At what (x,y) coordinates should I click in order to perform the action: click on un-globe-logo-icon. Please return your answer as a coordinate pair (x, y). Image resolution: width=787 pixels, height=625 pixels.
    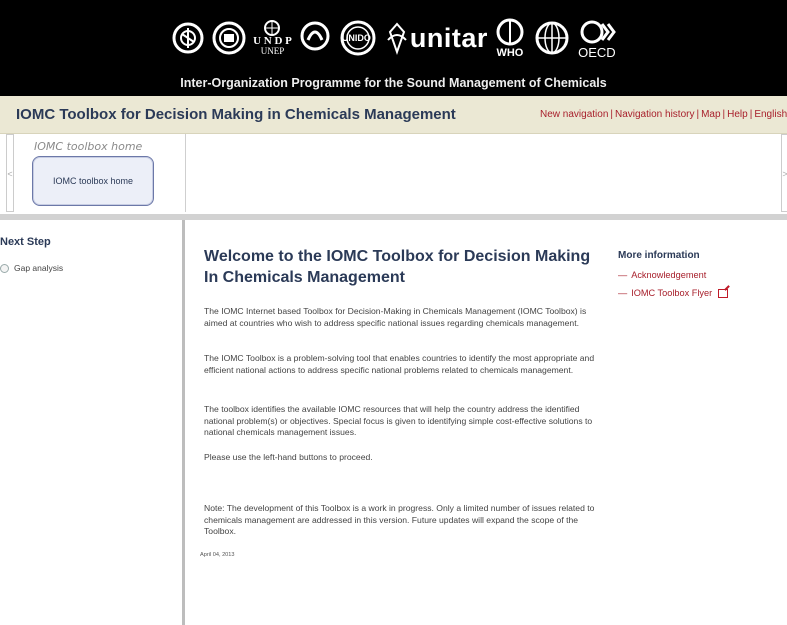
    Looking at the image, I should click on (552, 38).